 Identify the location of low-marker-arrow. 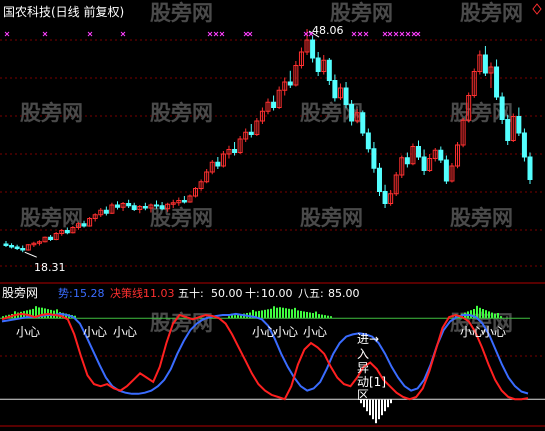
(30, 254).